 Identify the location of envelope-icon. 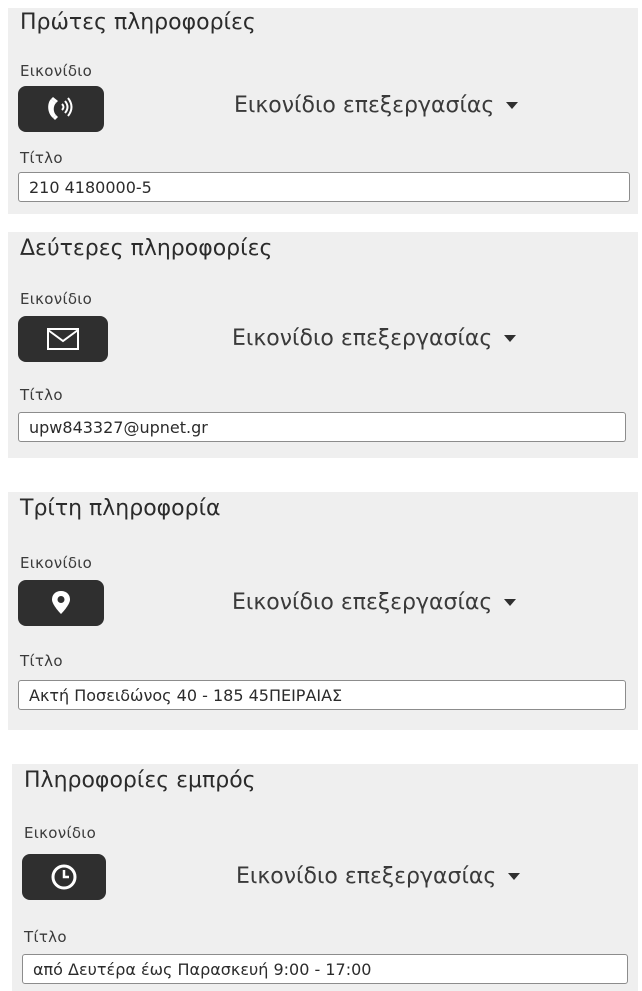
(63, 339).